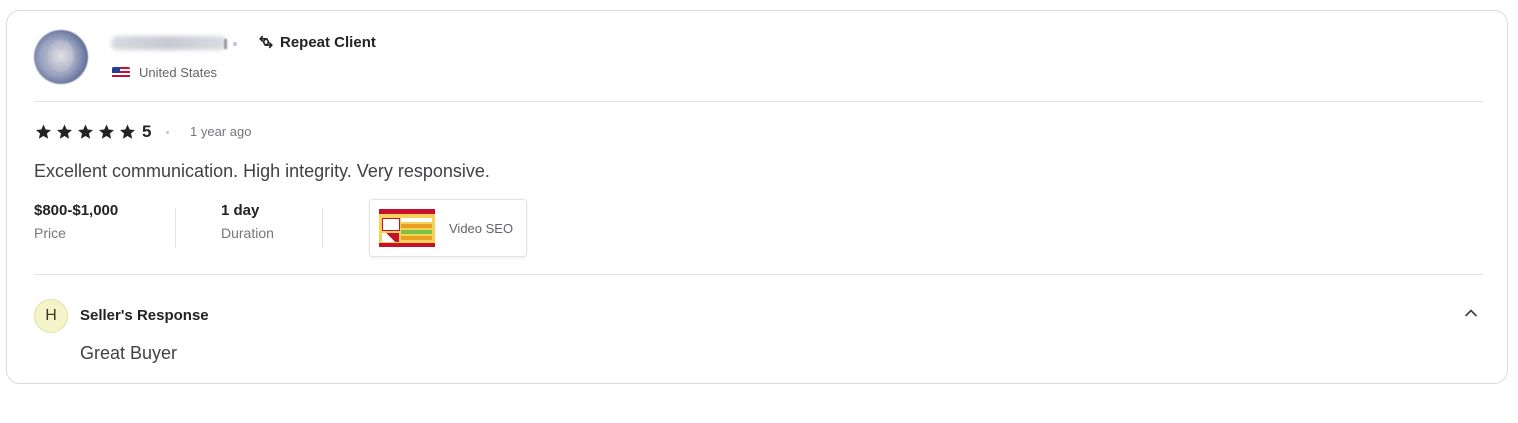  What do you see at coordinates (758, 274) in the screenshot?
I see `response-divider` at bounding box center [758, 274].